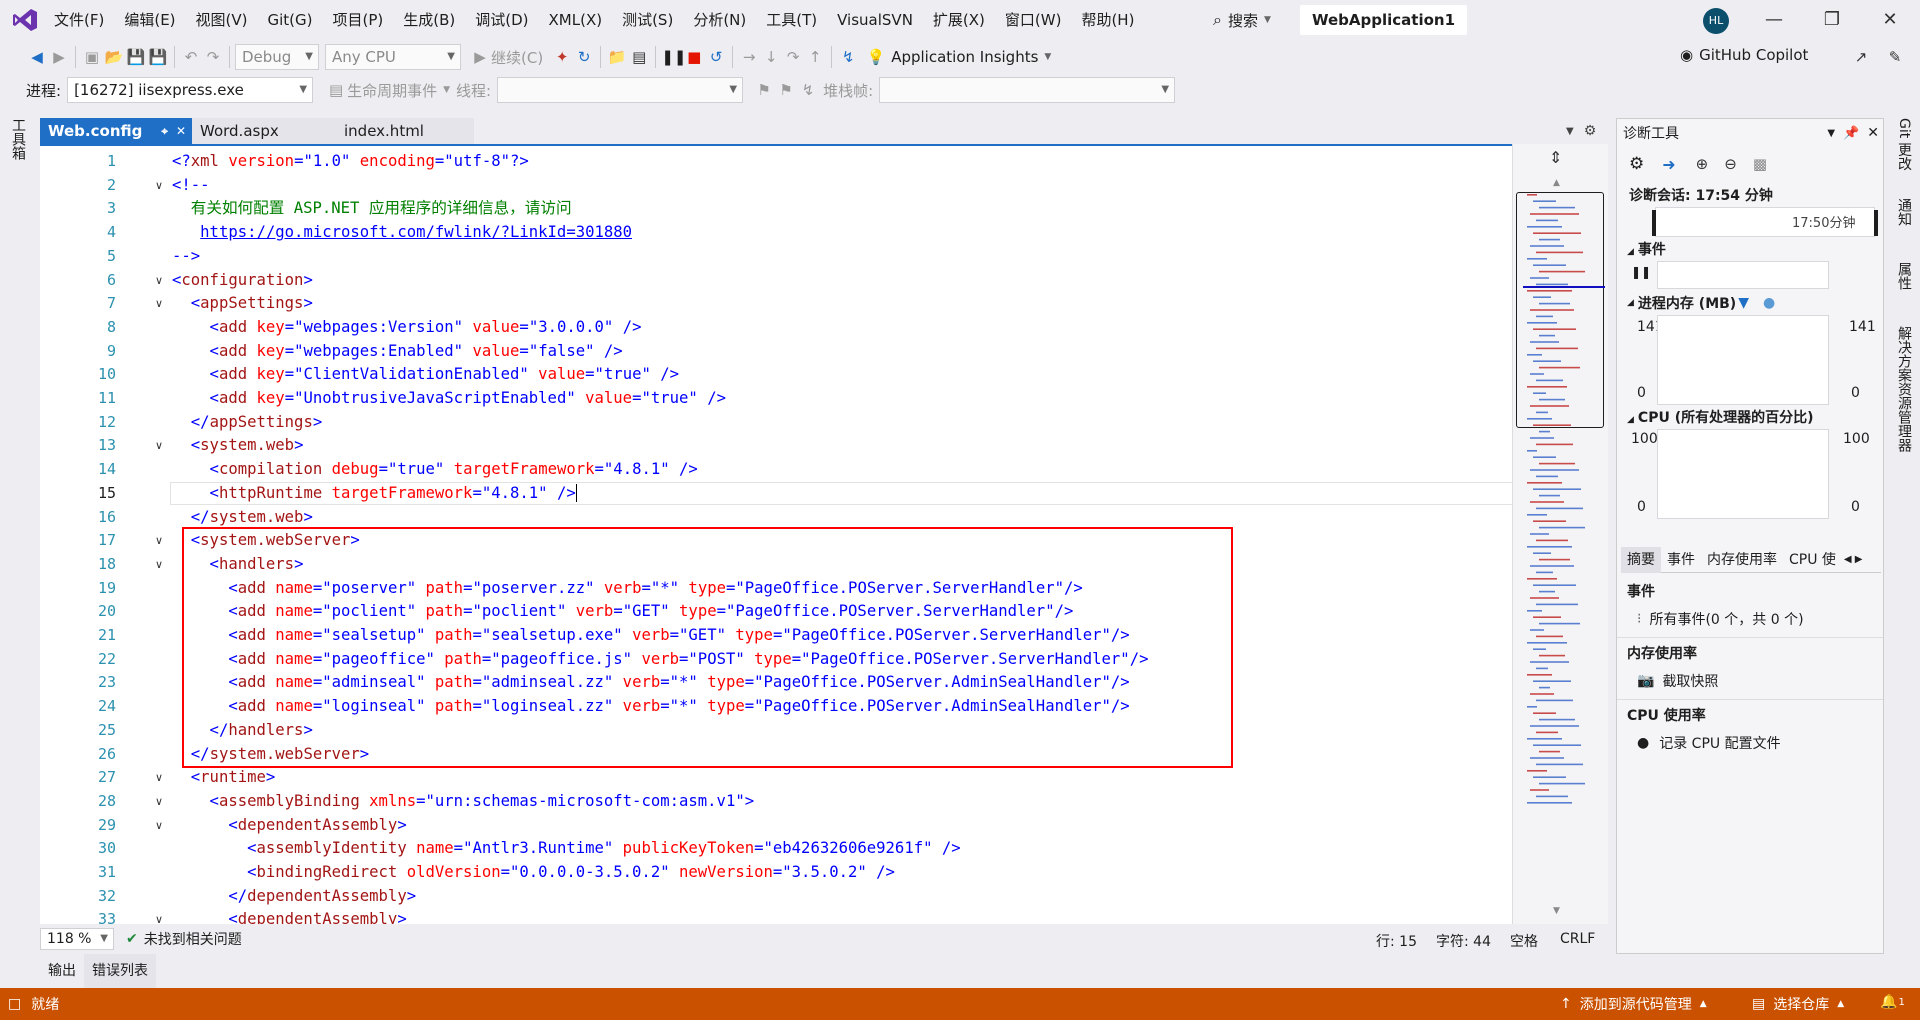 The height and width of the screenshot is (1020, 1920). I want to click on cpu-header: ◢ CPU (所有处理器的百分比), so click(1720, 417).